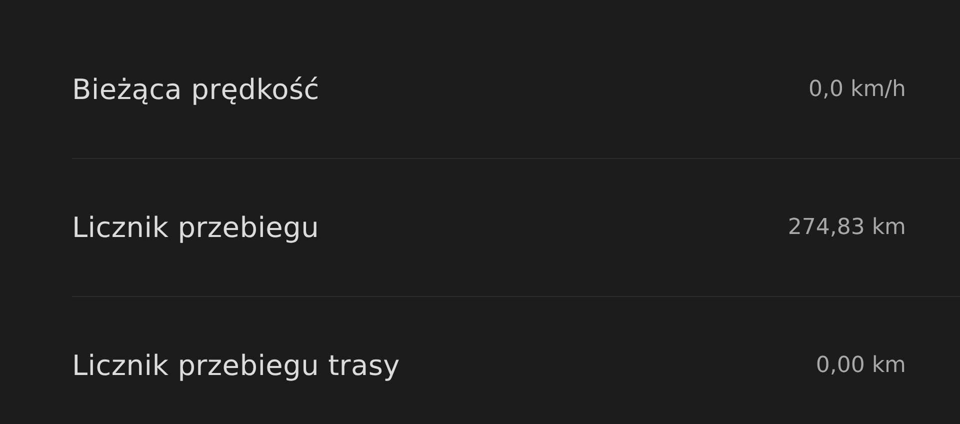  I want to click on row-label: Licznik przebiegu trasy, so click(236, 365).